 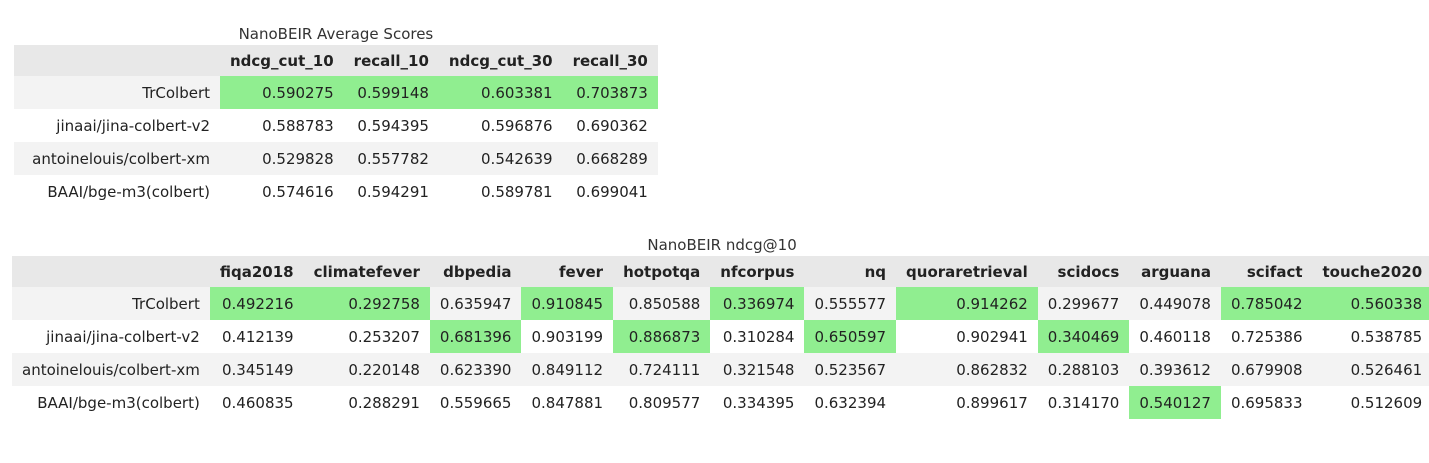 What do you see at coordinates (475, 303) in the screenshot?
I see `score-cell: 0.635947` at bounding box center [475, 303].